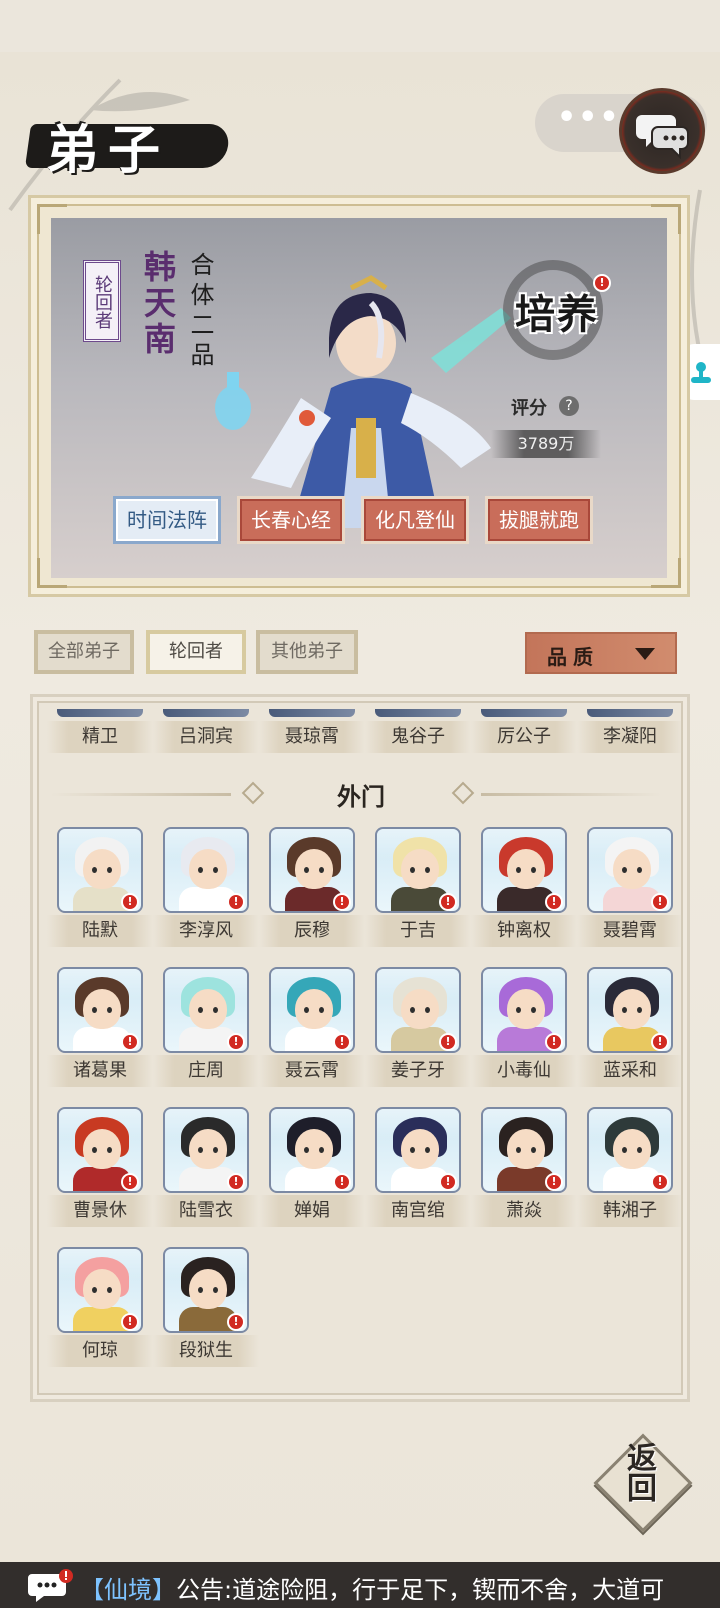  Describe the element at coordinates (630, 735) in the screenshot. I see `disciple-card: 李凝阳` at that location.